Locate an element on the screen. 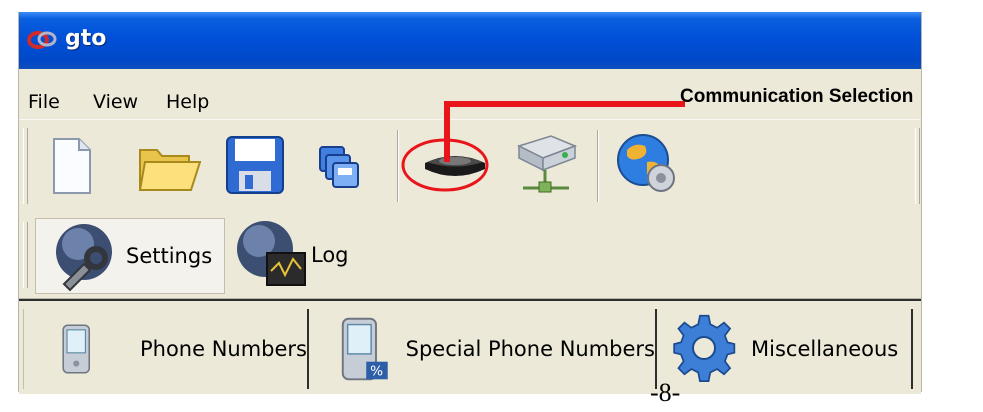  log-view-button: Log is located at coordinates (295, 255).